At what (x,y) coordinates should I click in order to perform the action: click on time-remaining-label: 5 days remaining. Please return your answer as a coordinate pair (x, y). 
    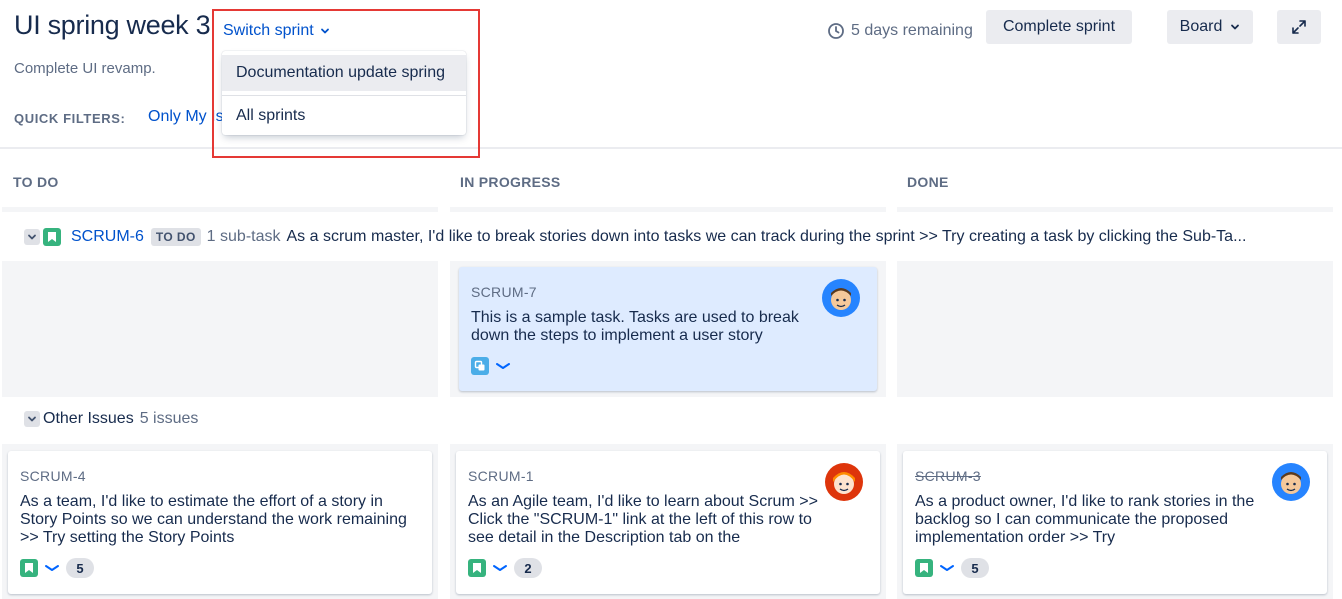
    Looking at the image, I should click on (912, 30).